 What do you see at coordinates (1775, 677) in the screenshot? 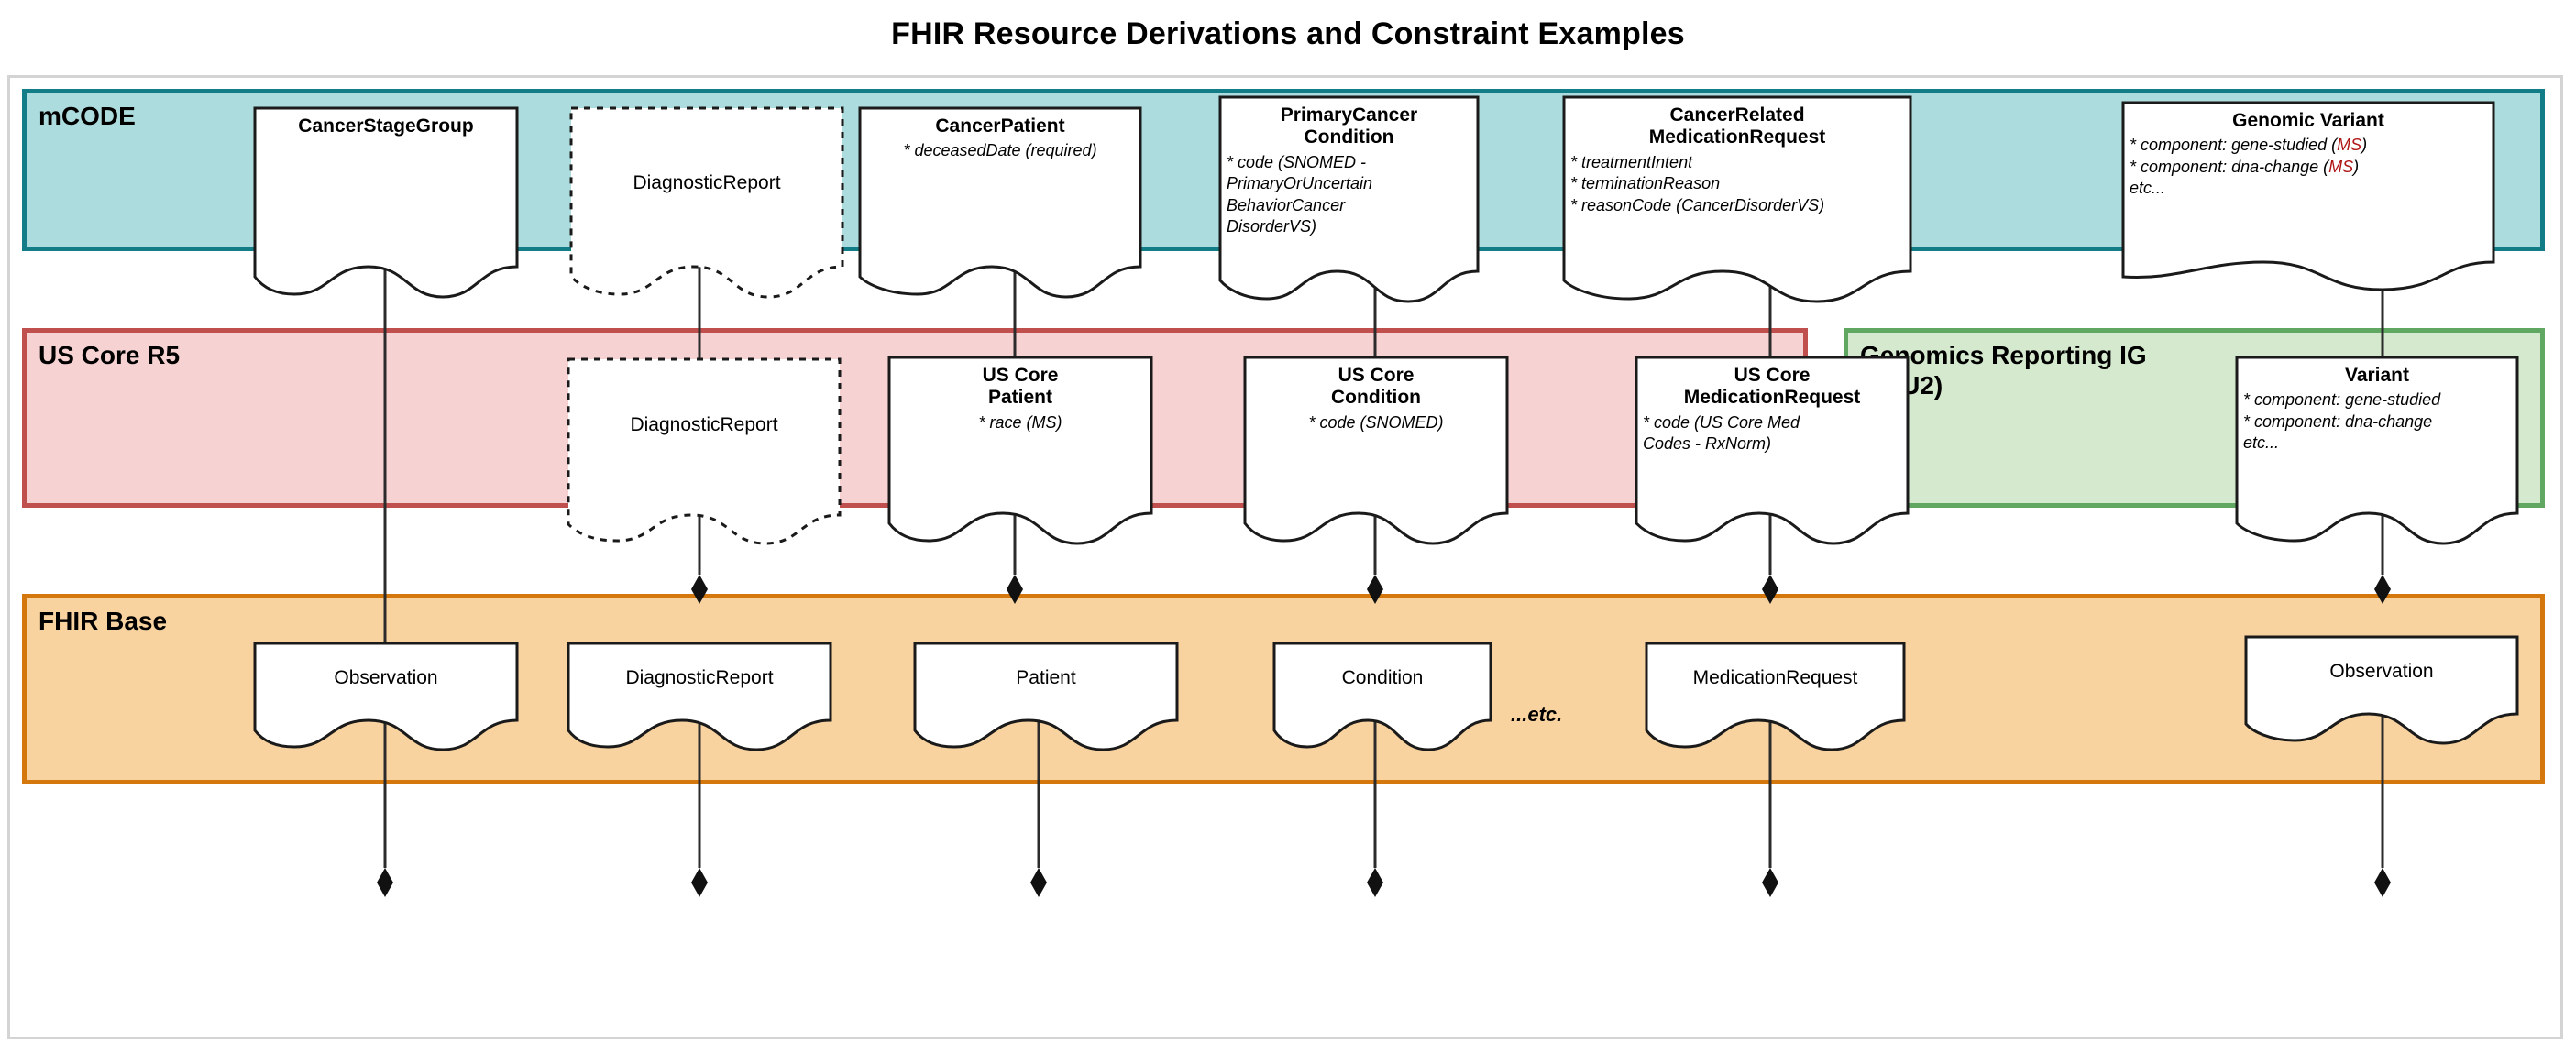
I see `node-title: MedicationRequest` at bounding box center [1775, 677].